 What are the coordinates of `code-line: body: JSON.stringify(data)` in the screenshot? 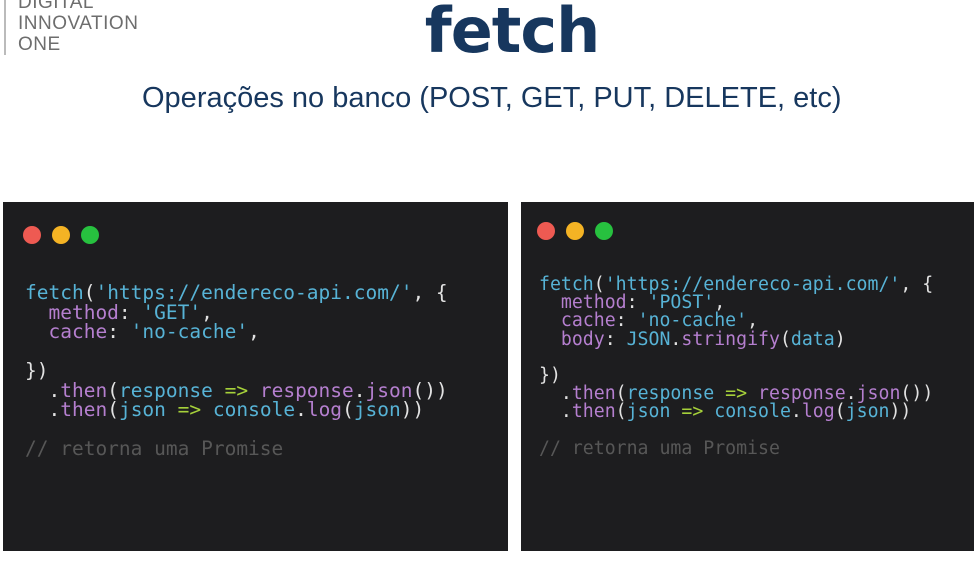 It's located at (736, 338).